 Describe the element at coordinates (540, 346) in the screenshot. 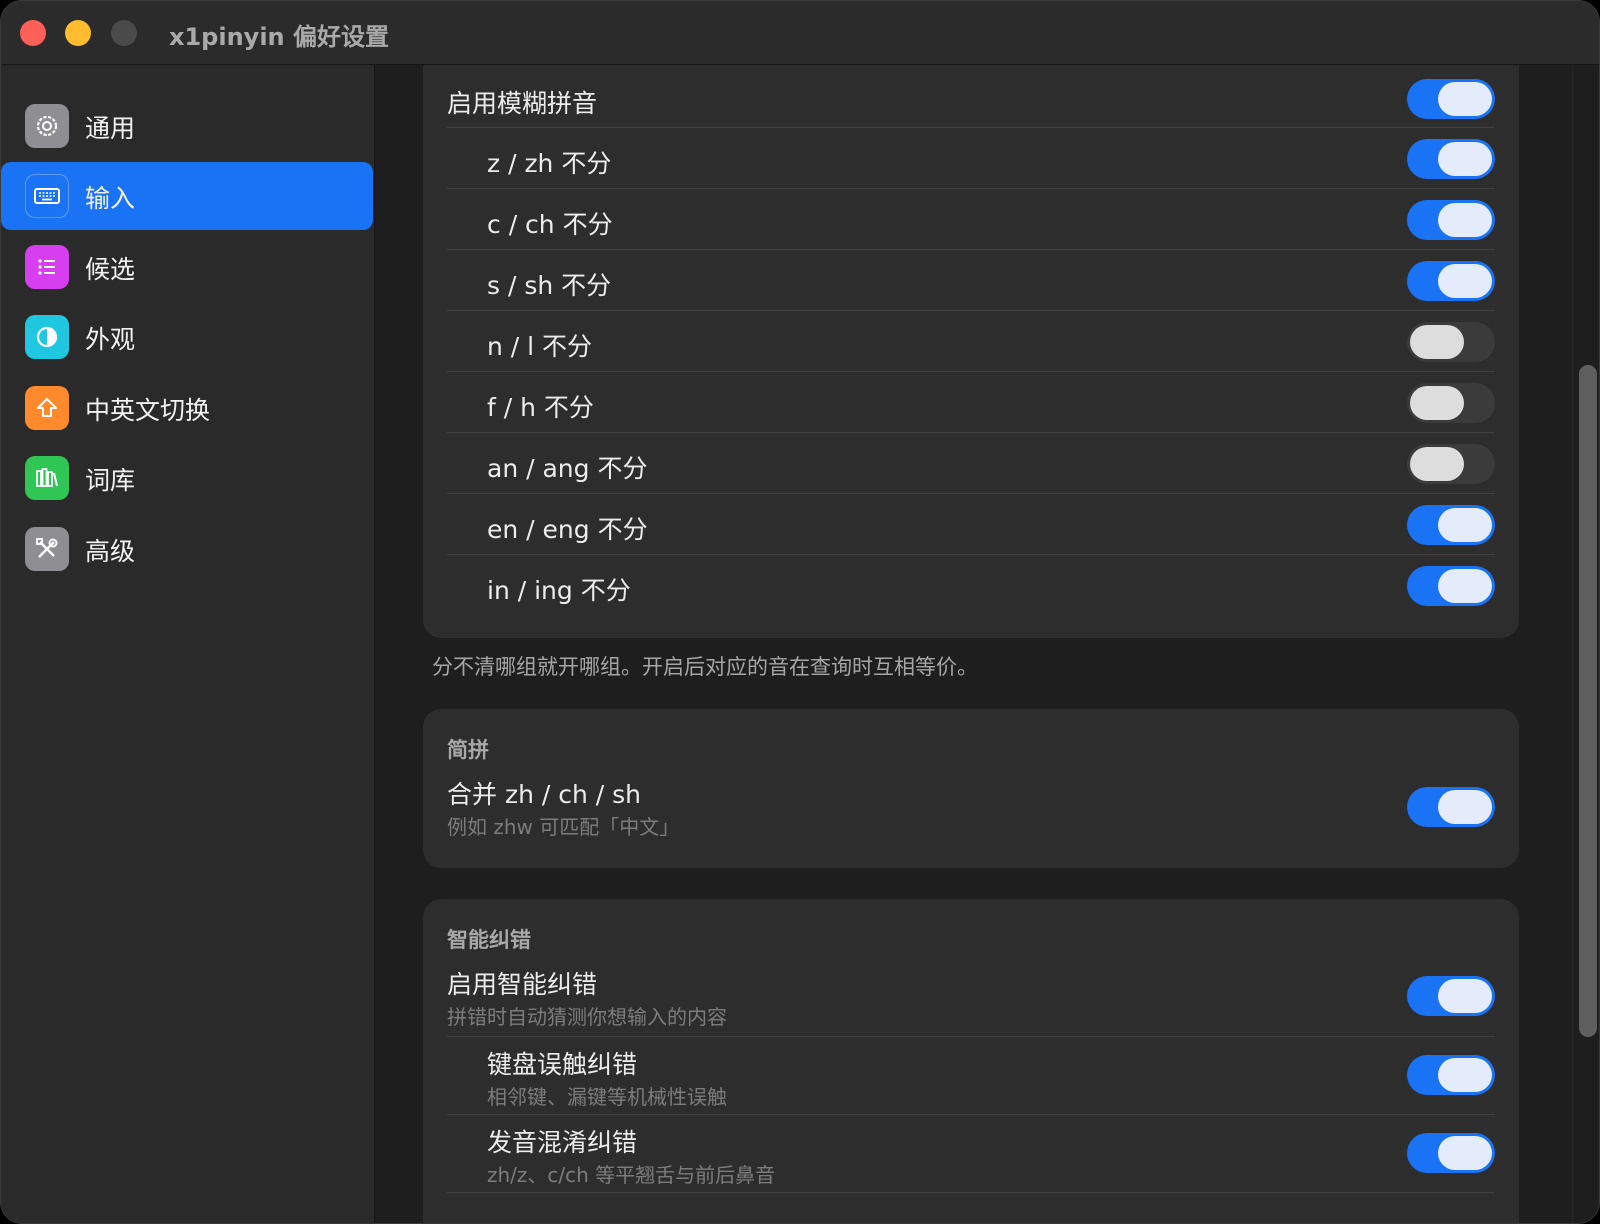

I see `fuzzy-option-label: n / l 不分` at that location.